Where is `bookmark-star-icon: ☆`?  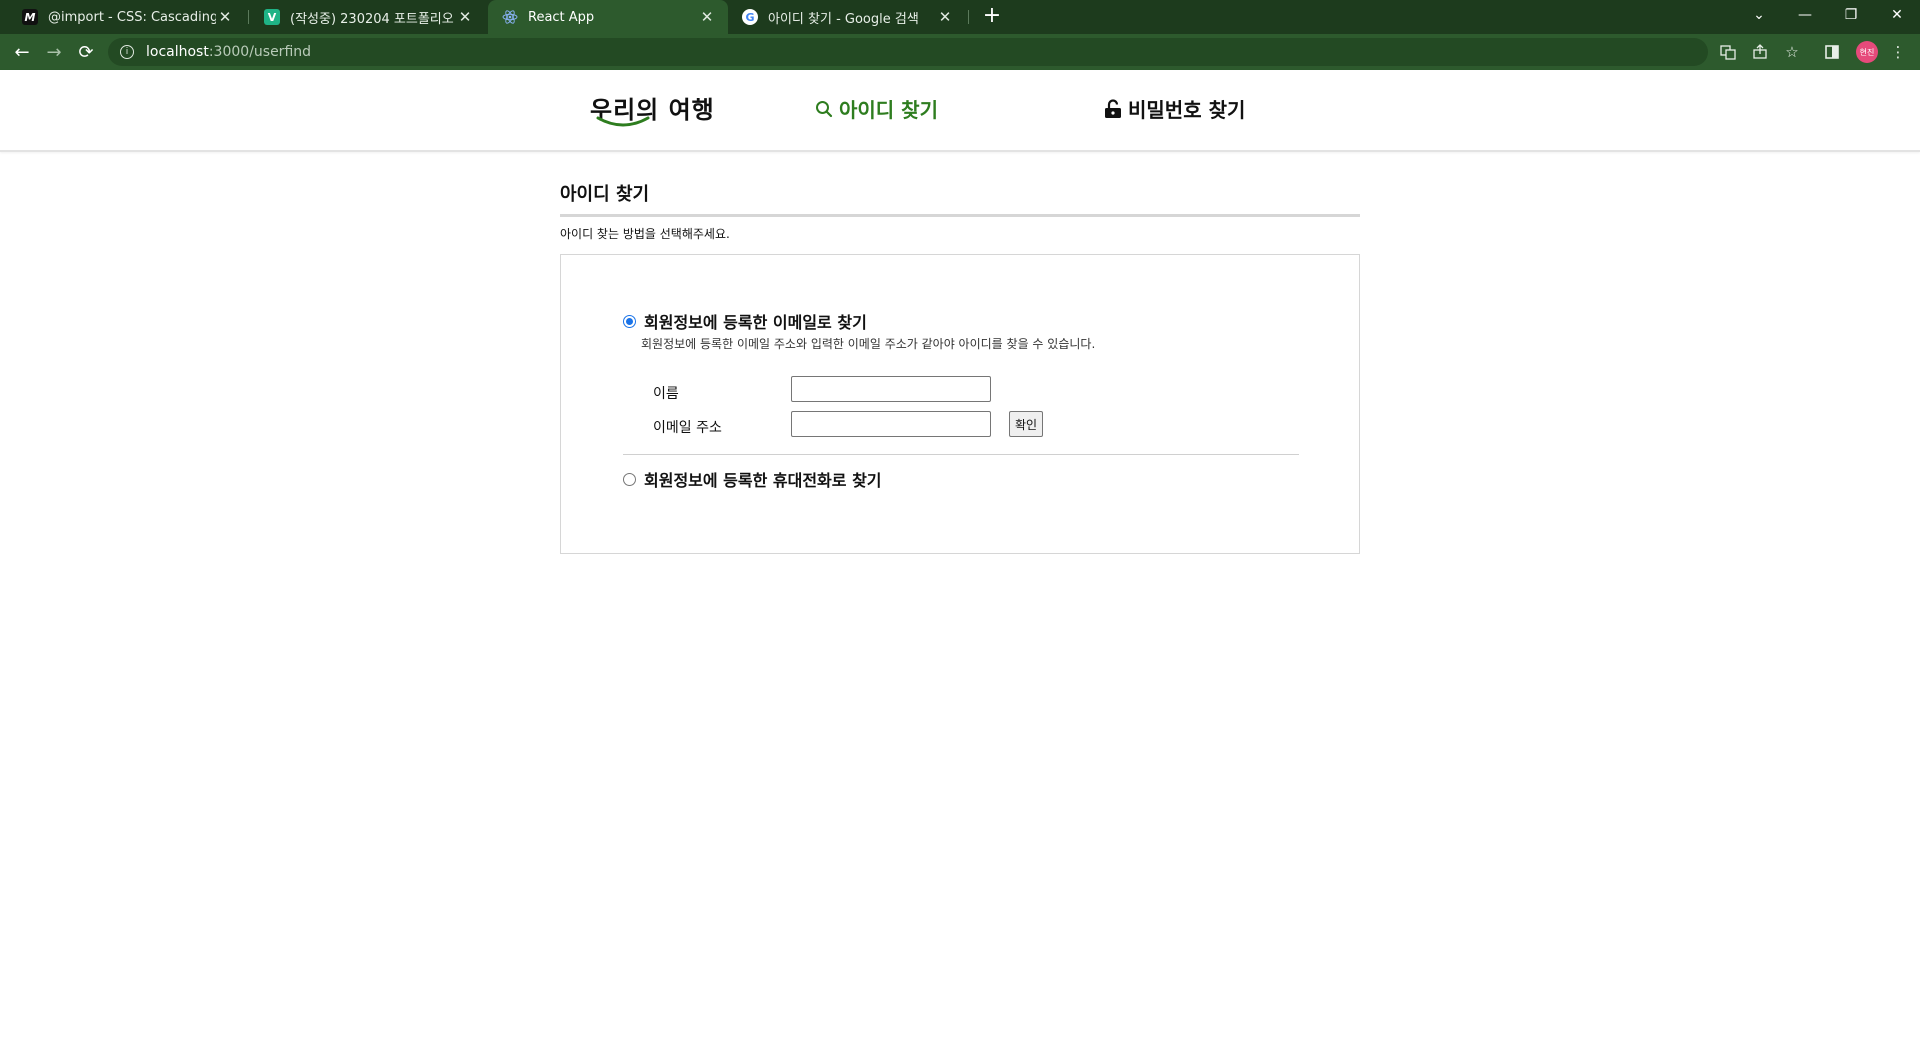 bookmark-star-icon: ☆ is located at coordinates (1792, 52).